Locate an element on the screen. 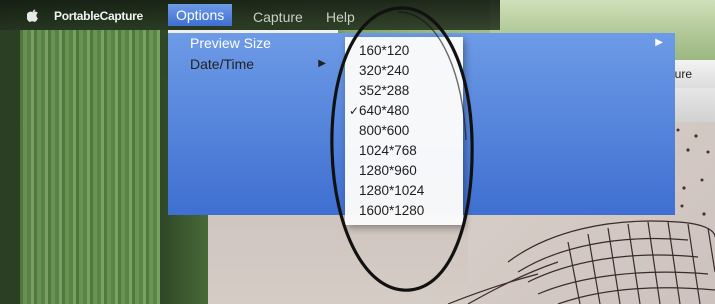 This screenshot has height=304, width=715. menu-item-size: 1600*1280 is located at coordinates (404, 211).